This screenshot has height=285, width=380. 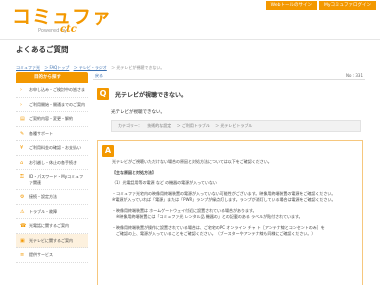 I want to click on sidebar-item-phone: ☎ 光電話に関するご案内, so click(x=52, y=226).